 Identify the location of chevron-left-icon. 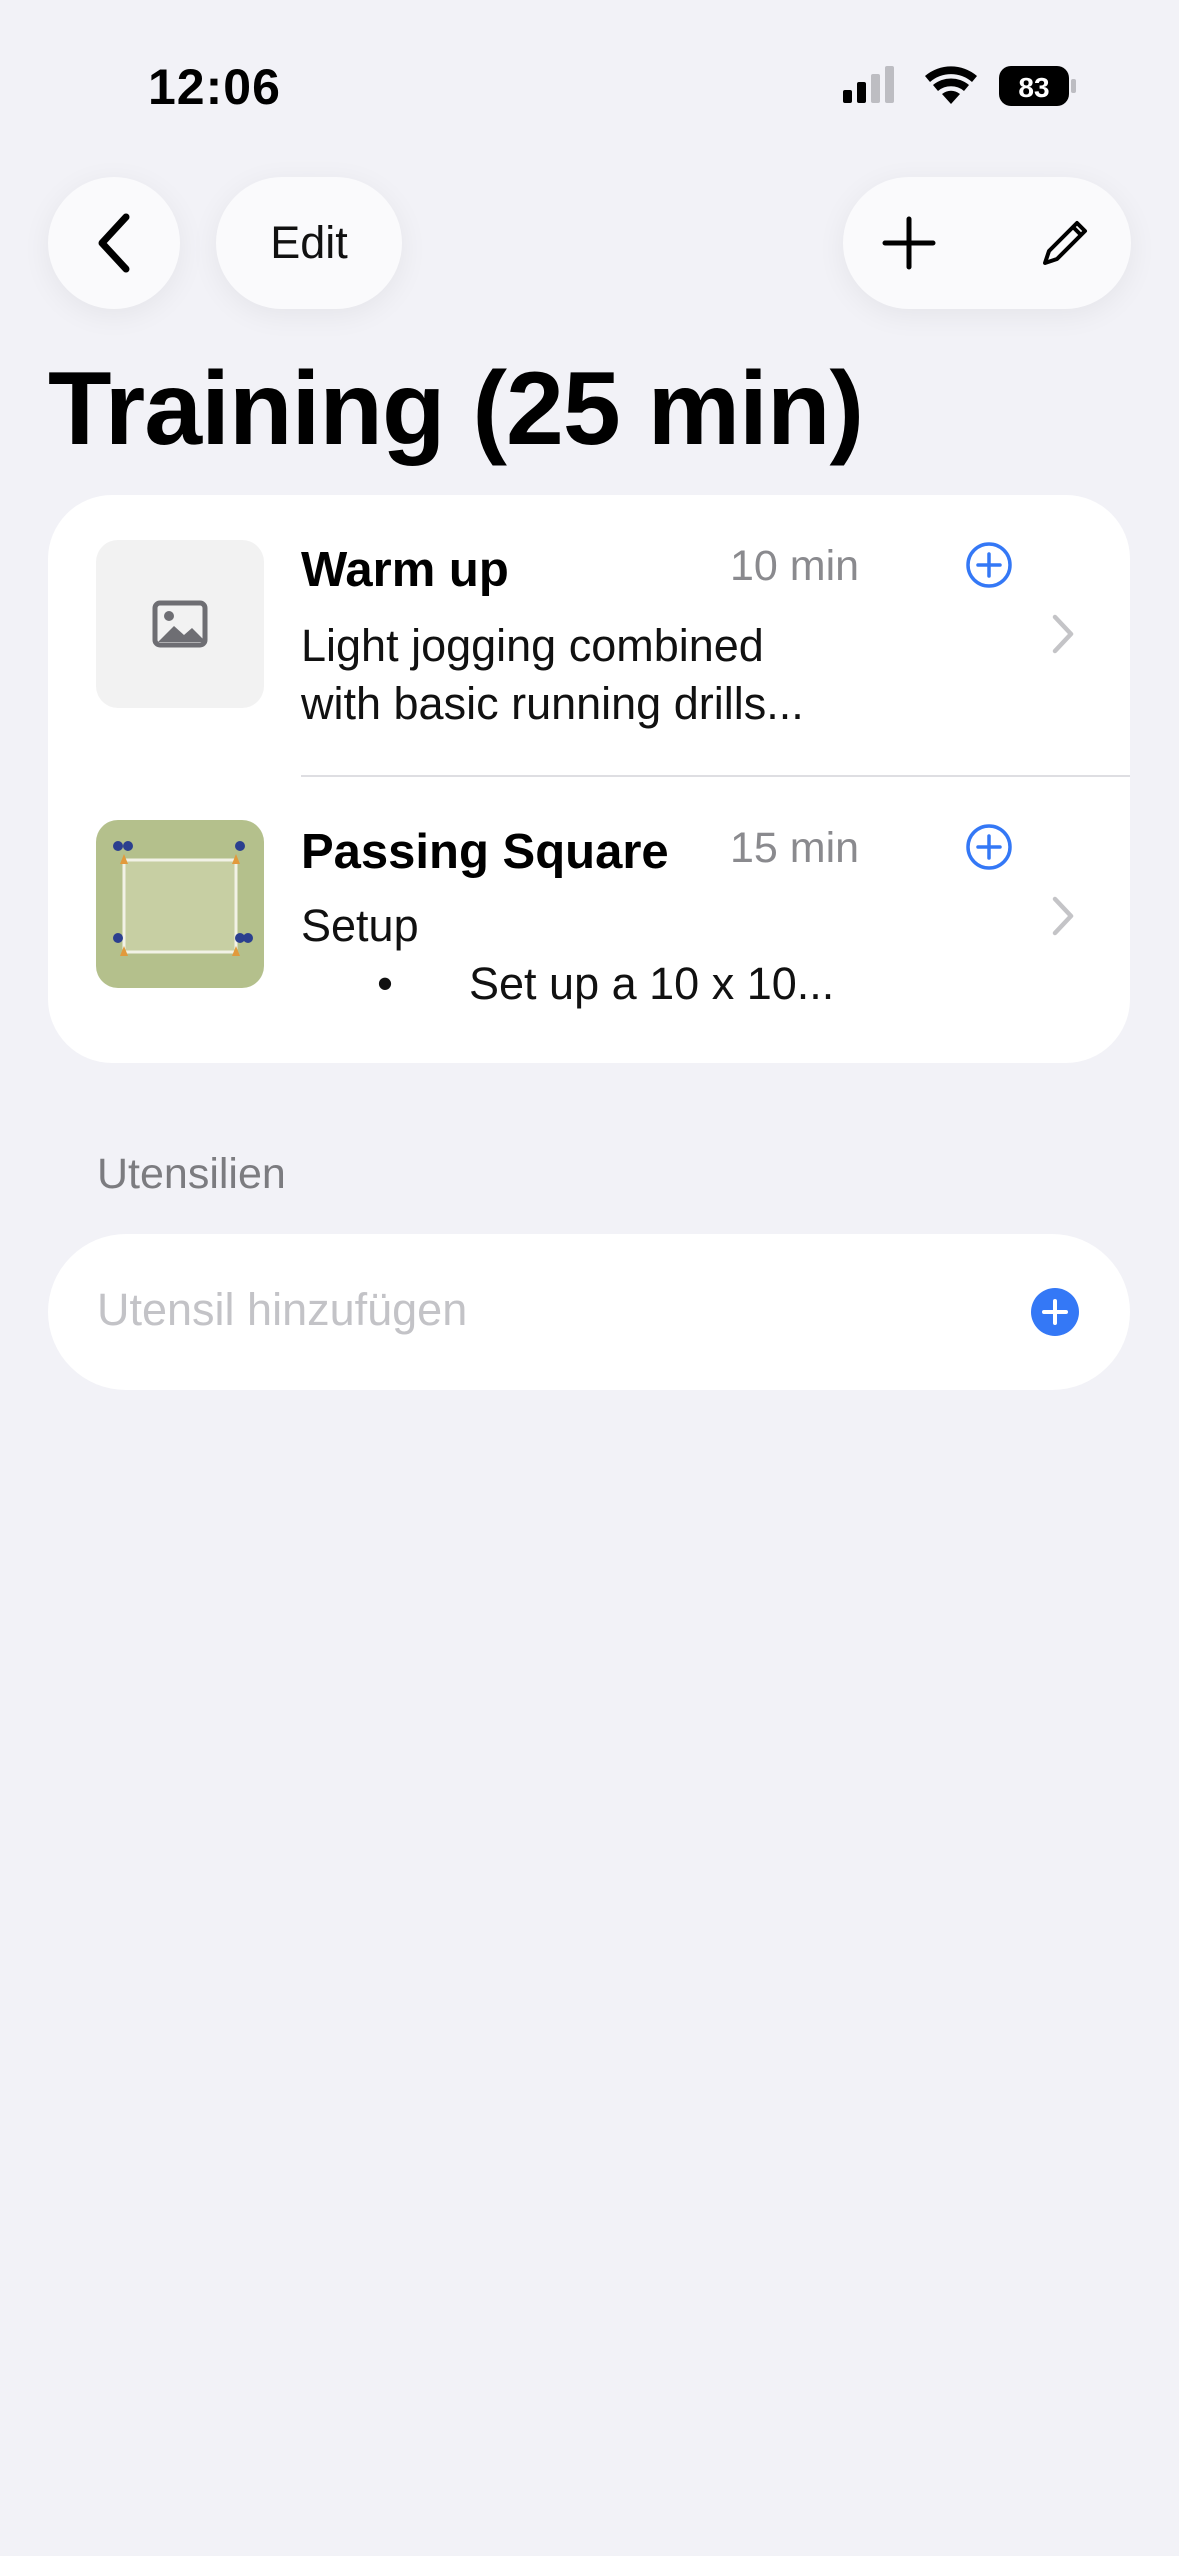
(114, 243).